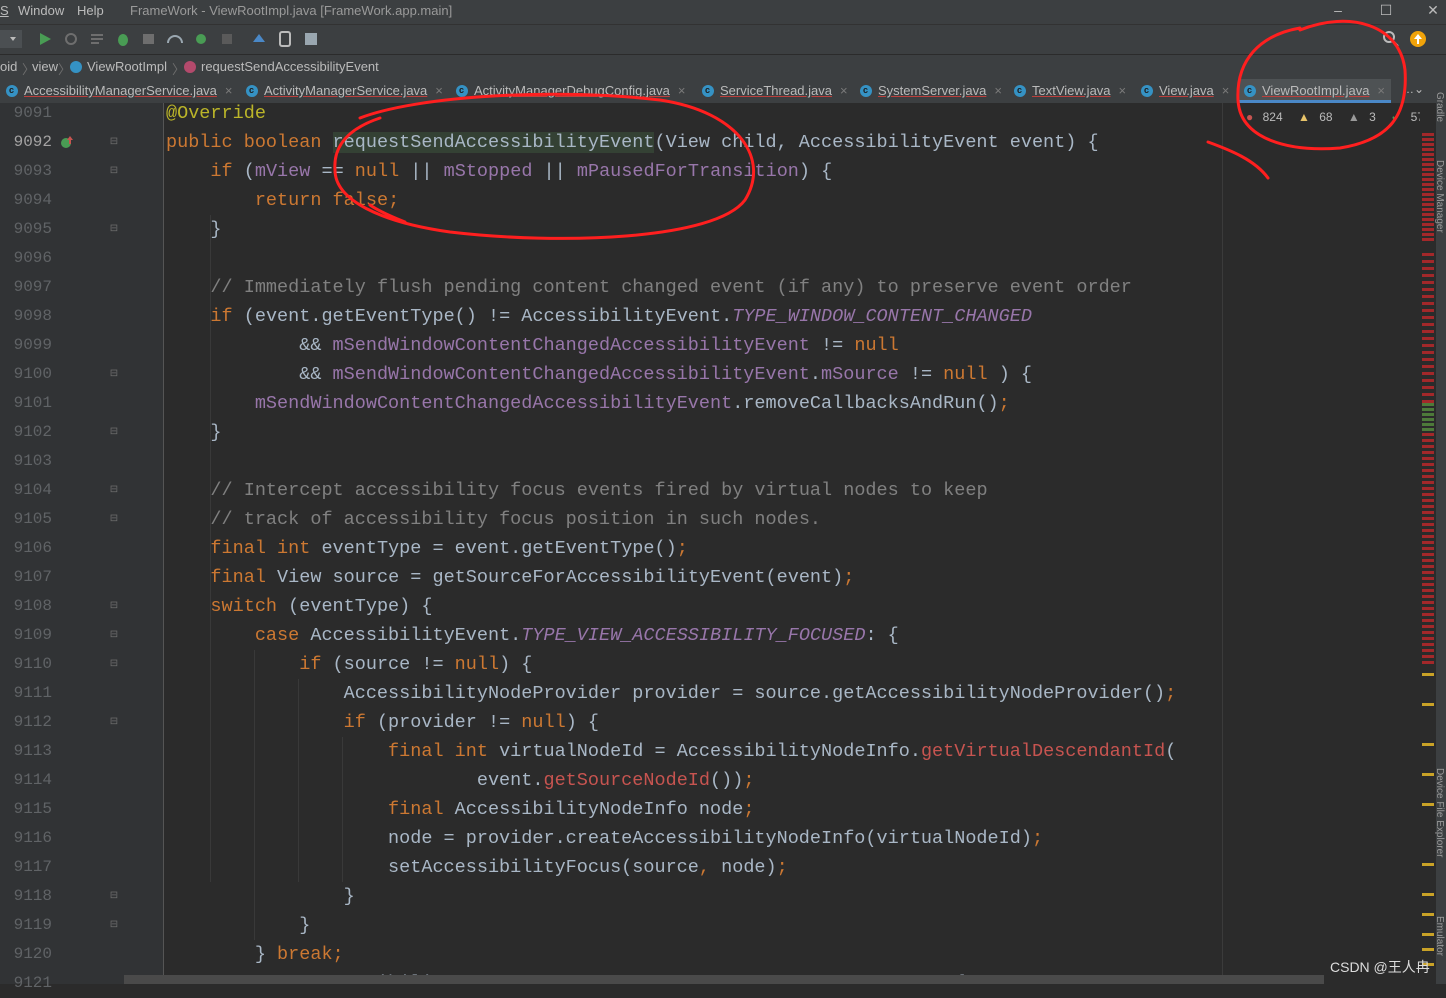 Image resolution: width=1446 pixels, height=998 pixels. I want to click on search-icon, so click(1391, 39).